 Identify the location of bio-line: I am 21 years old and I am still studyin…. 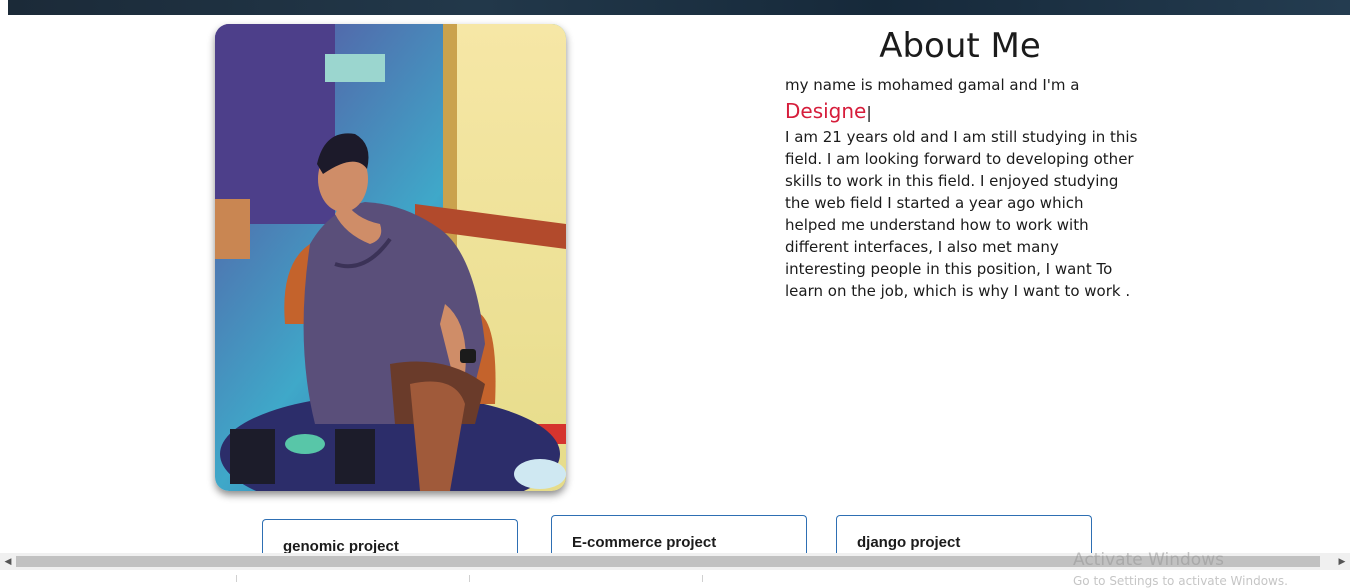
(961, 137).